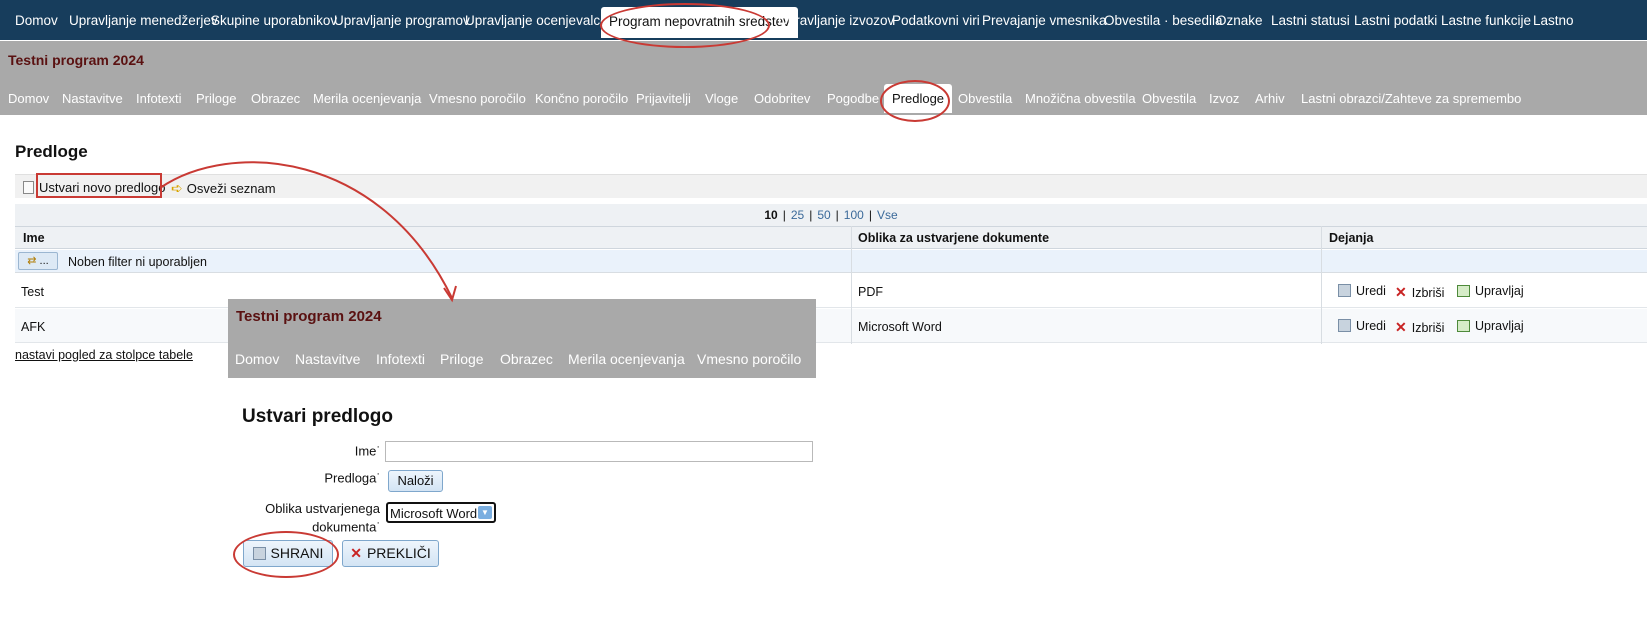 The width and height of the screenshot is (1647, 624). What do you see at coordinates (749, 359) in the screenshot?
I see `overlay-nav-item: Vmesno poročilo` at bounding box center [749, 359].